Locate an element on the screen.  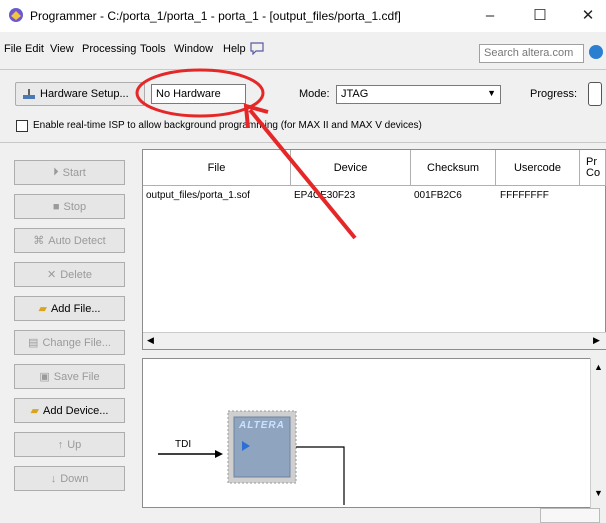
scroll-right-icon: ▶ is located at coordinates (596, 340).